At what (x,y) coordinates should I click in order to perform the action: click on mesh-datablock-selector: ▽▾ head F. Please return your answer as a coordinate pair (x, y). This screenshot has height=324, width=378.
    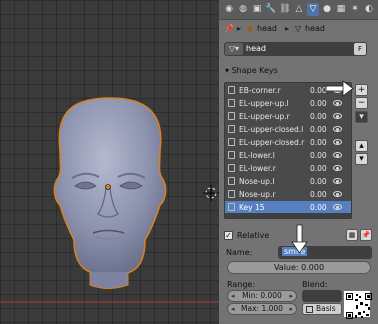
    Looking at the image, I should click on (295, 49).